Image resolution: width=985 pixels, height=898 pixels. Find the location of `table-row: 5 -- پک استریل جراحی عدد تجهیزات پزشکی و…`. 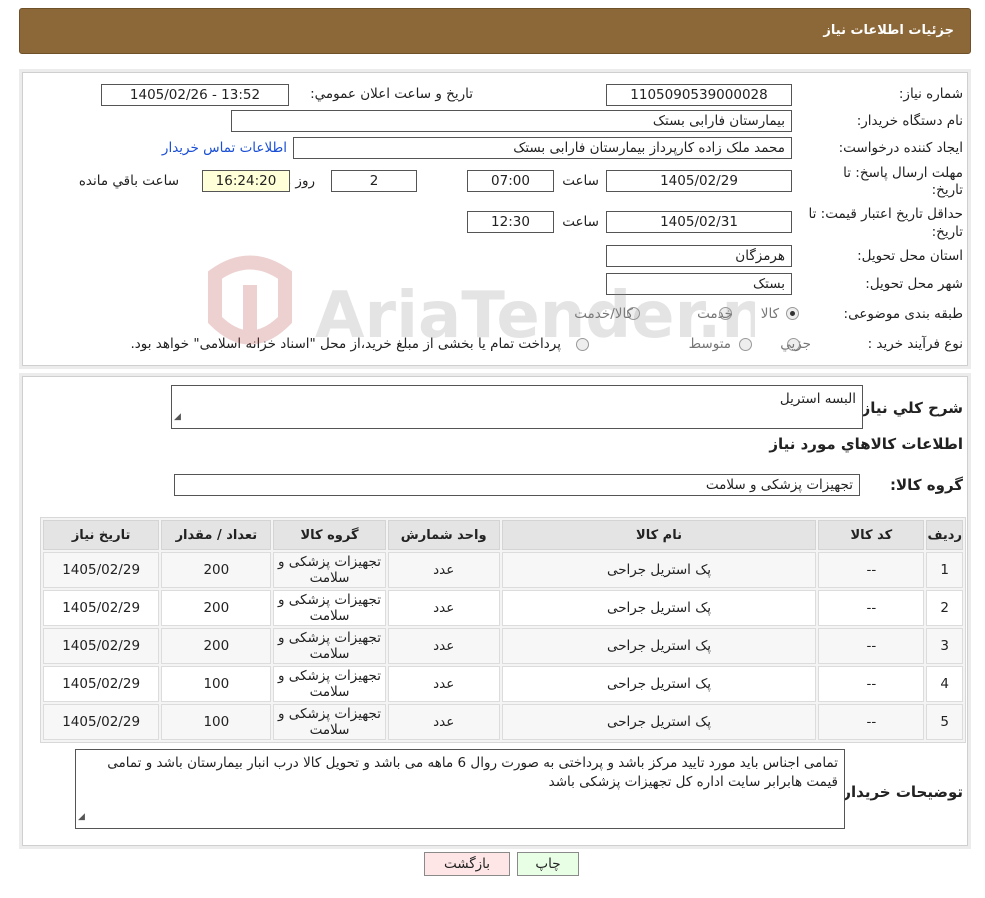

table-row: 5 -- پک استریل جراحی عدد تجهیزات پزشکی و… is located at coordinates (503, 722).